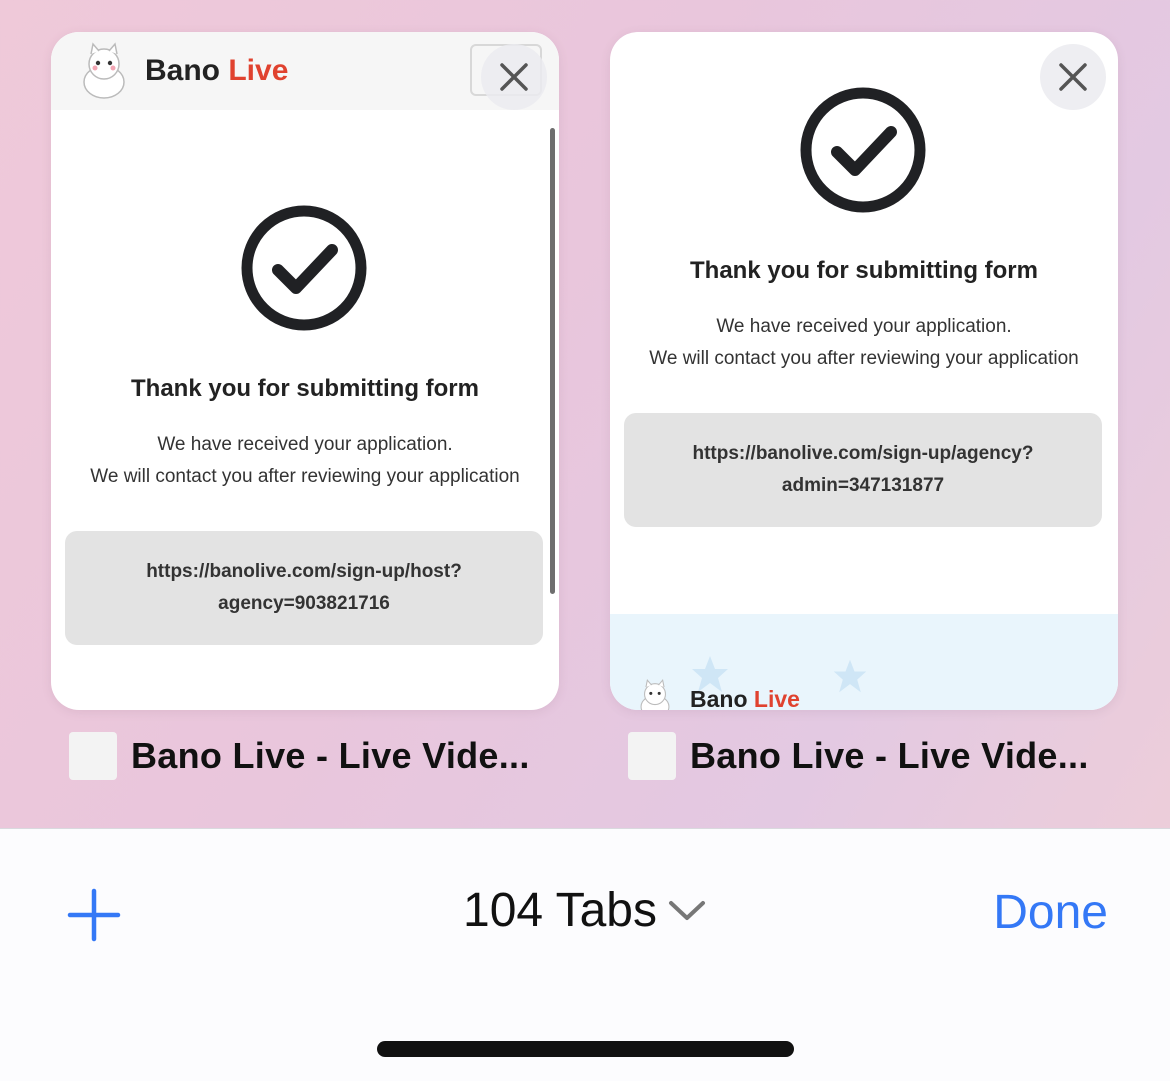 The width and height of the screenshot is (1170, 1081). What do you see at coordinates (560, 910) in the screenshot?
I see `tab-count-label: 104 Tabs` at bounding box center [560, 910].